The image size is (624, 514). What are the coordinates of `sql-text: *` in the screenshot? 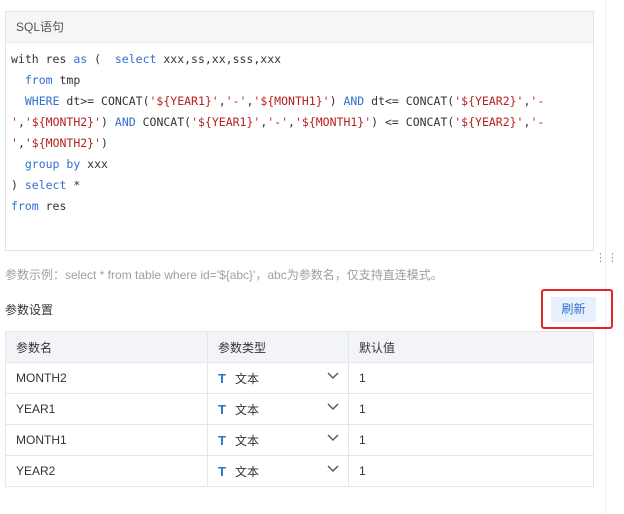 It's located at (73, 185).